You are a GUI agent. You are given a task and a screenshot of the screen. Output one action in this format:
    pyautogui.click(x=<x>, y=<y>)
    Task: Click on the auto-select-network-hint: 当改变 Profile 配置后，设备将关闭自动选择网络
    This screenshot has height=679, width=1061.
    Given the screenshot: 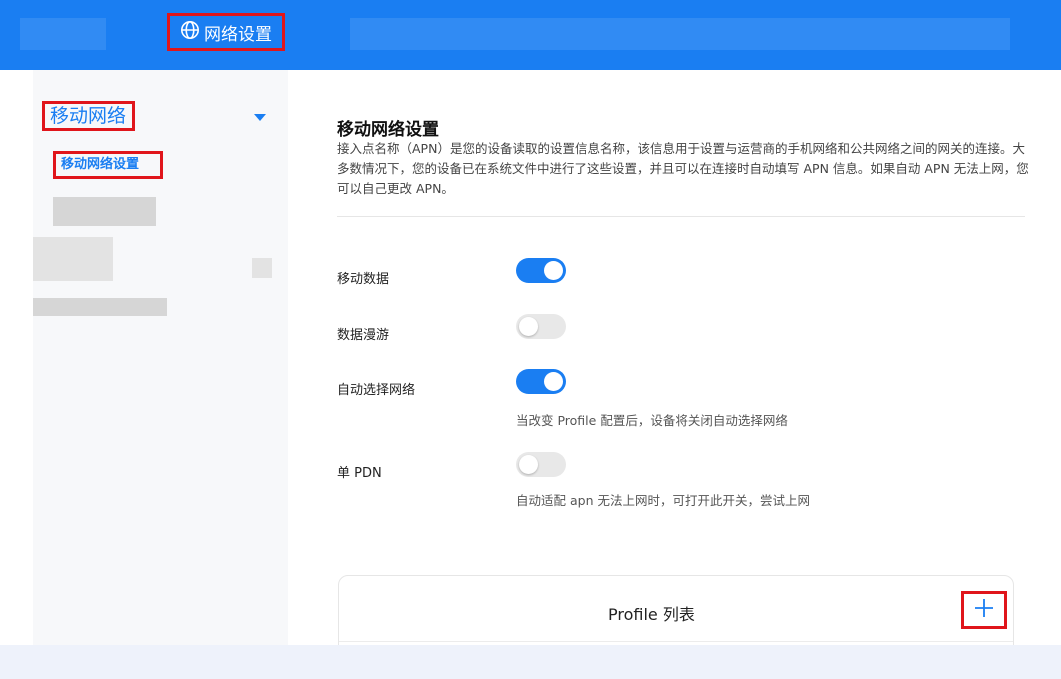 What is the action you would take?
    pyautogui.click(x=652, y=420)
    